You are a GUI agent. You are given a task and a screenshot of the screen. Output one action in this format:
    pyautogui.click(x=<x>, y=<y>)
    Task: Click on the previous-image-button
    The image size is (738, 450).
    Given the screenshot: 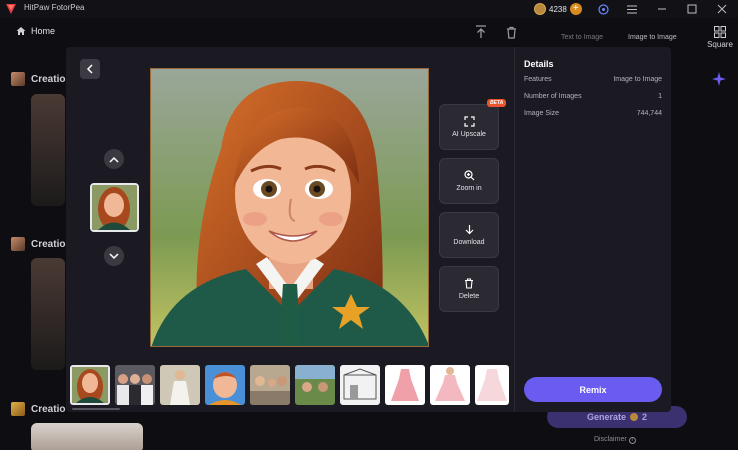 What is the action you would take?
    pyautogui.click(x=114, y=159)
    